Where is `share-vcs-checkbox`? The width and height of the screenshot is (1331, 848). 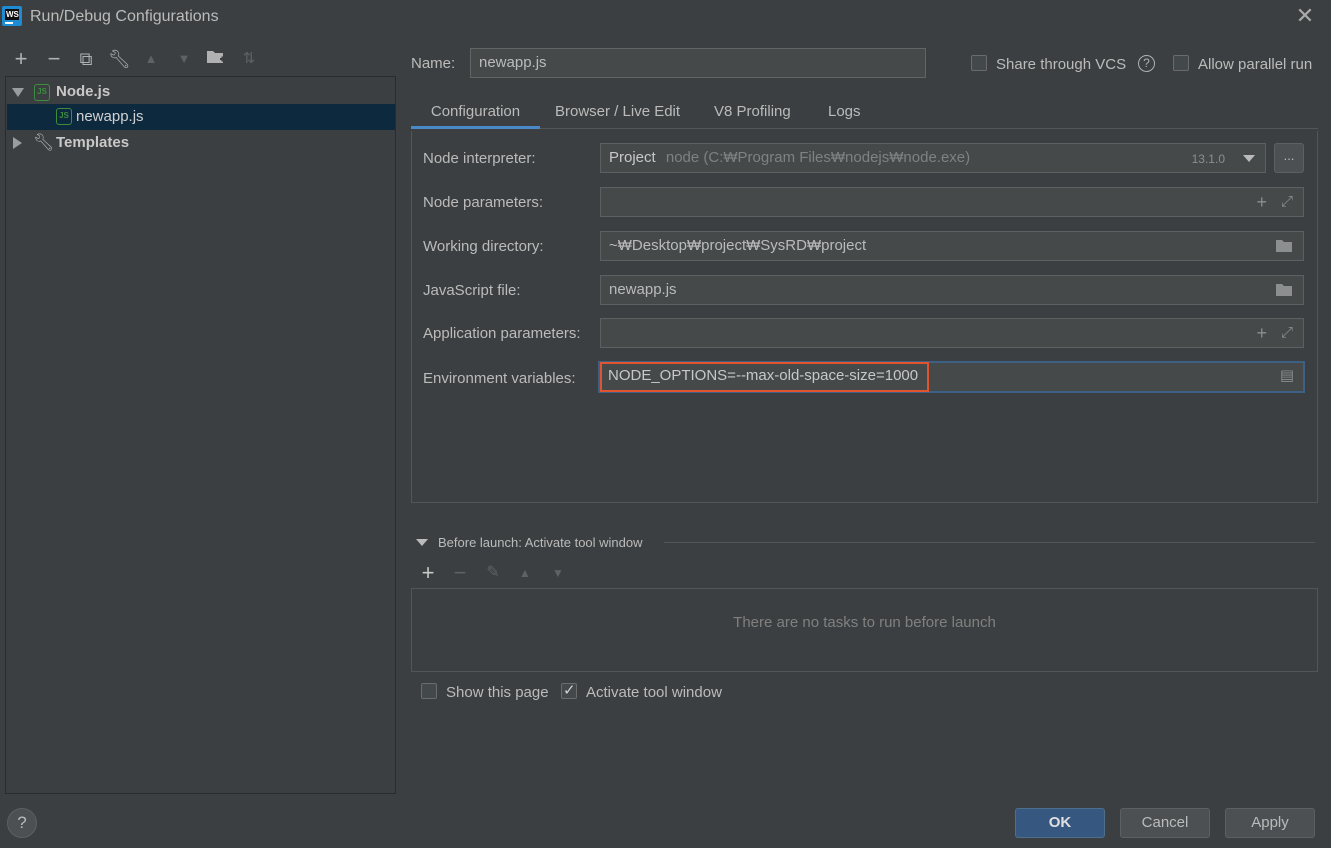 share-vcs-checkbox is located at coordinates (979, 63).